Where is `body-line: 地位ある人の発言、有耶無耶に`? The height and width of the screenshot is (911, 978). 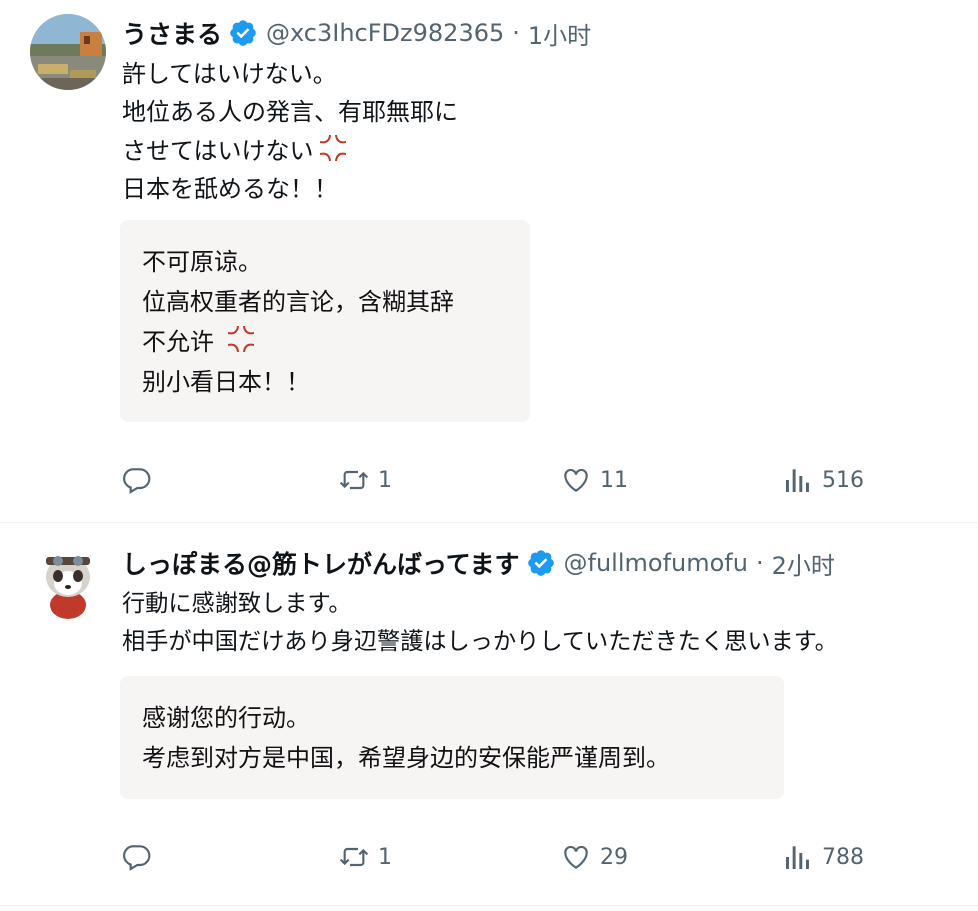 body-line: 地位ある人の発言、有耶無耶に is located at coordinates (290, 112).